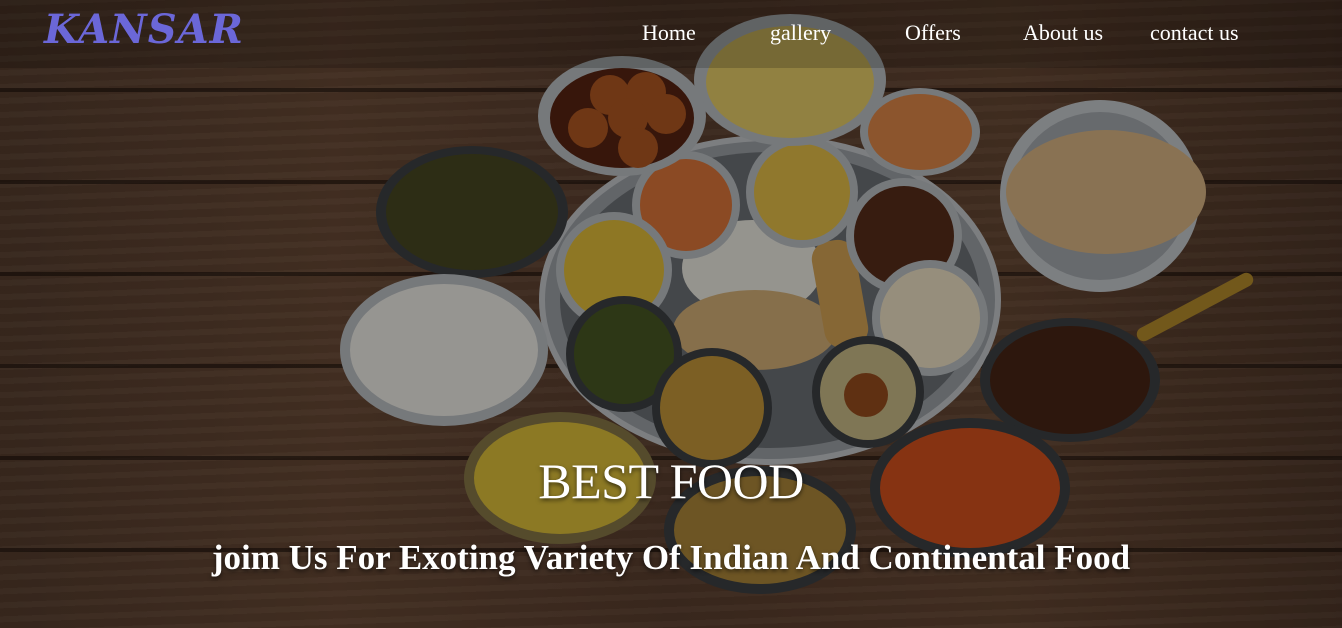 This screenshot has width=1342, height=628. What do you see at coordinates (933, 33) in the screenshot?
I see `nav-offers-link: Offers` at bounding box center [933, 33].